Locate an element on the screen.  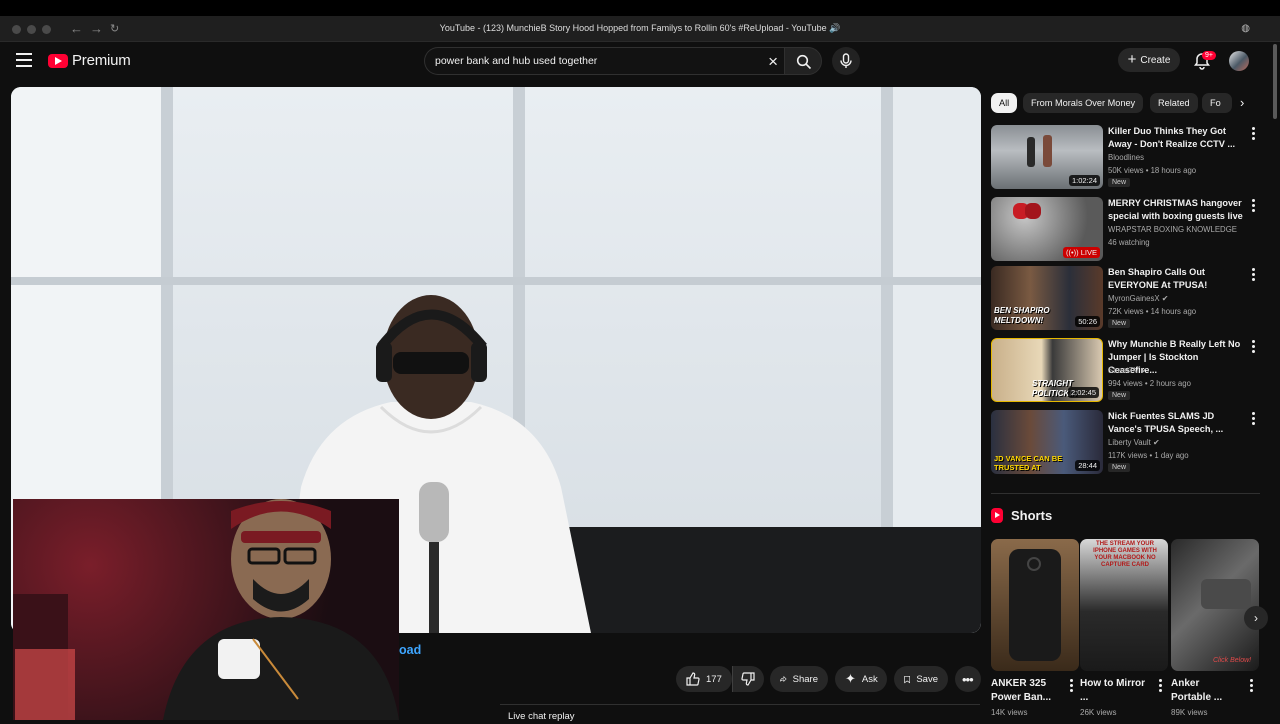
microphone-icon is located at coordinates (846, 60).